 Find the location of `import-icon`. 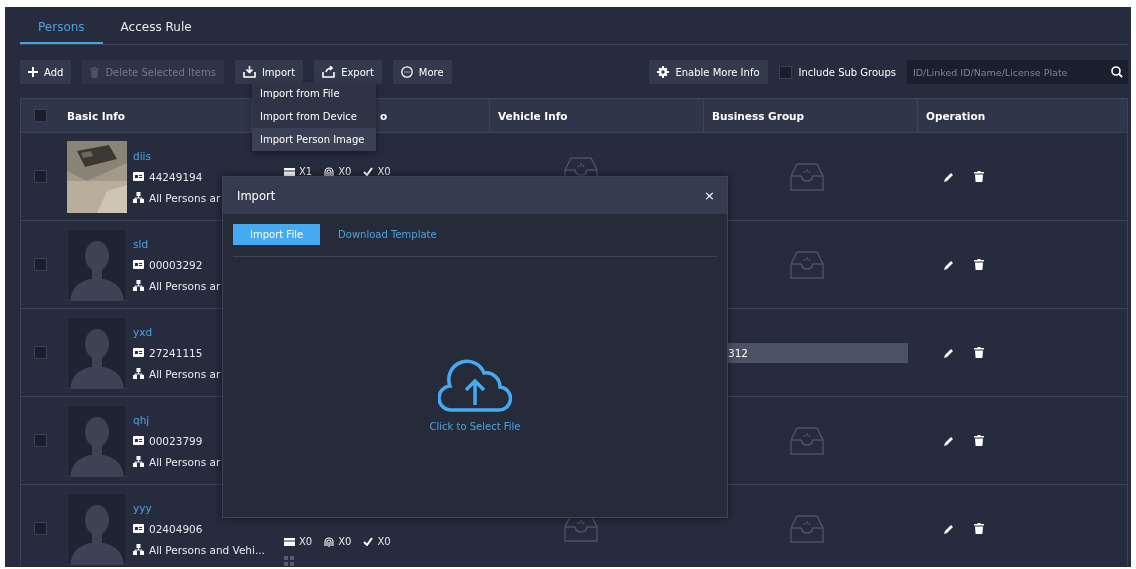

import-icon is located at coordinates (249, 72).